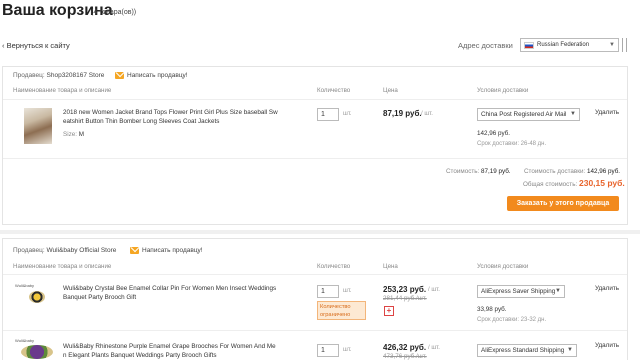 This screenshot has width=640, height=360. I want to click on seller-info: Продавец: Shop3208167 Store, so click(58, 75).